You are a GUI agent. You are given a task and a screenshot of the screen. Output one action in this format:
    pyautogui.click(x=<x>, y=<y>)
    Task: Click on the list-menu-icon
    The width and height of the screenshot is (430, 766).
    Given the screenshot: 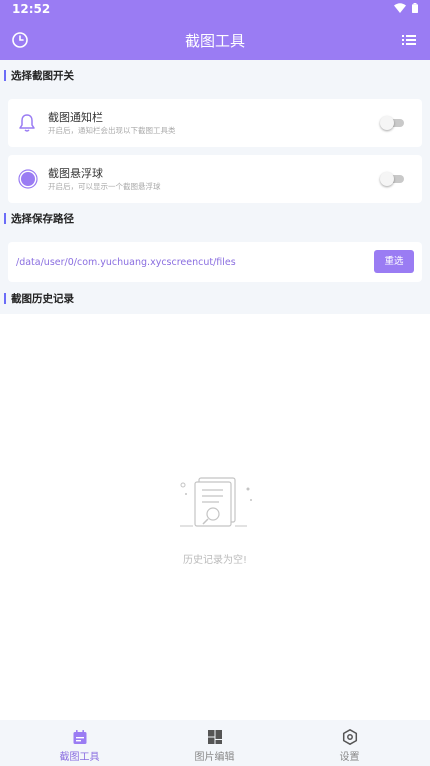 What is the action you would take?
    pyautogui.click(x=409, y=40)
    